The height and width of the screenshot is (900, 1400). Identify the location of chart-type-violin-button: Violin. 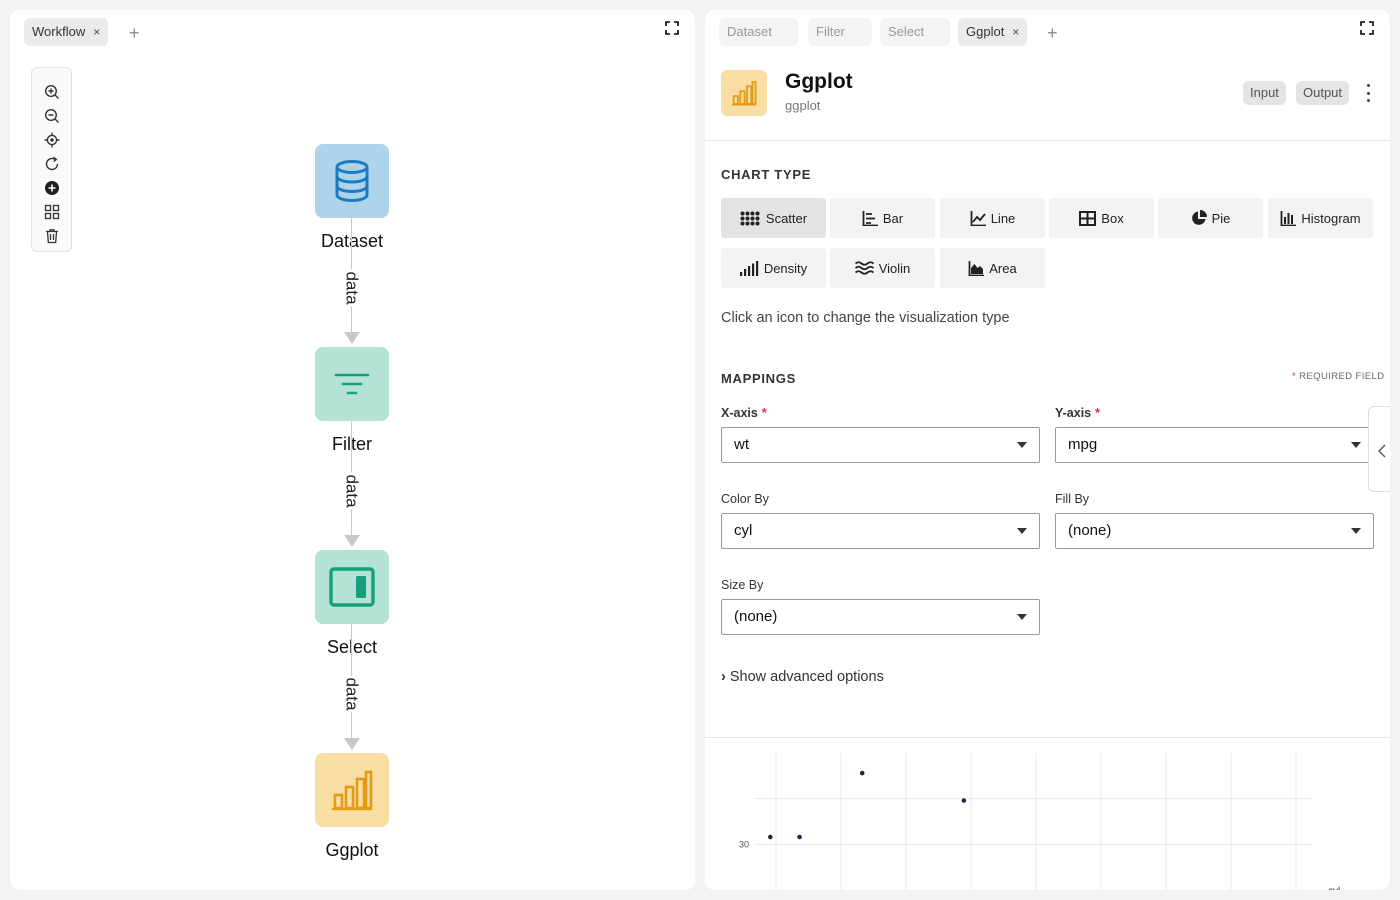
(882, 268).